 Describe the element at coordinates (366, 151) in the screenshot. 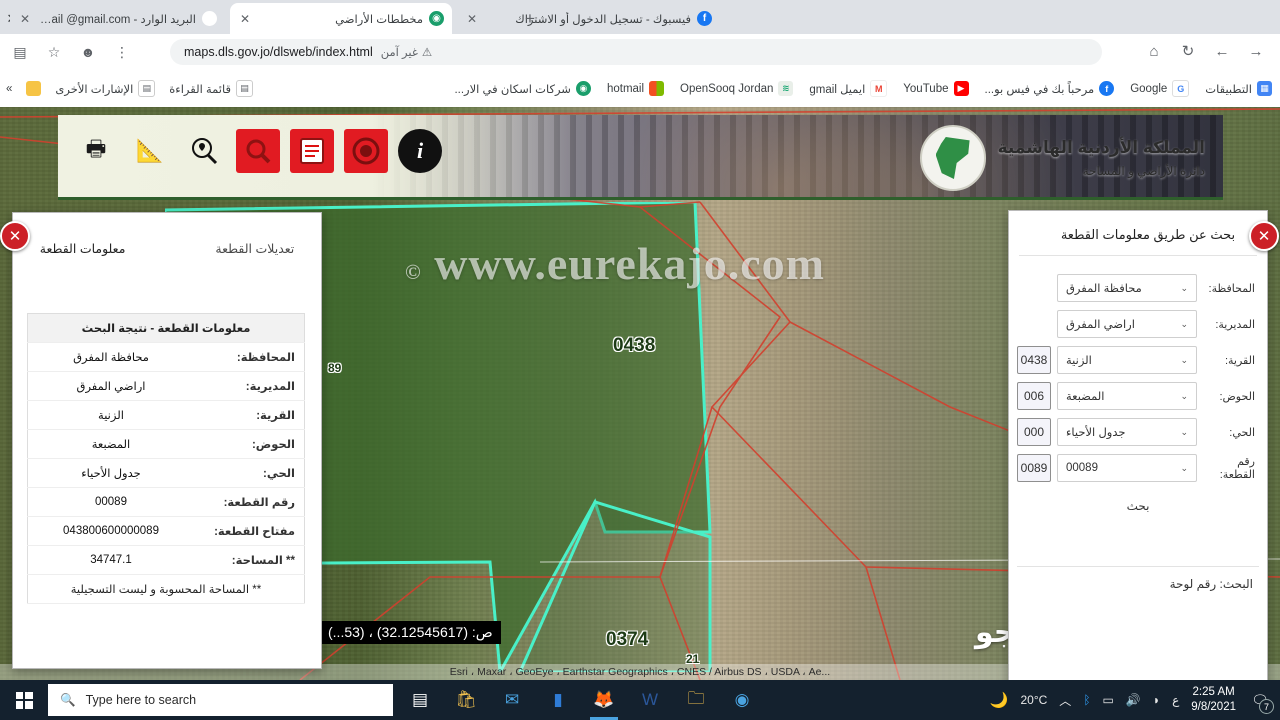

I see `target-location-icon` at that location.